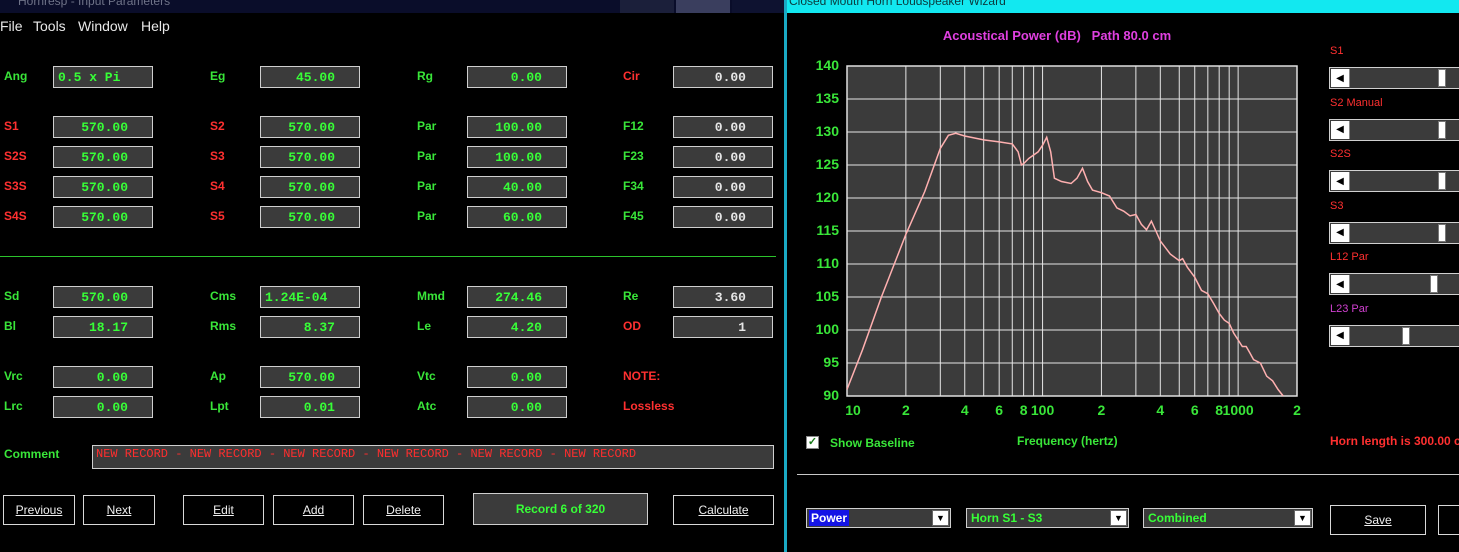 This screenshot has width=1459, height=552. What do you see at coordinates (723, 327) in the screenshot?
I see `param-field: 1` at bounding box center [723, 327].